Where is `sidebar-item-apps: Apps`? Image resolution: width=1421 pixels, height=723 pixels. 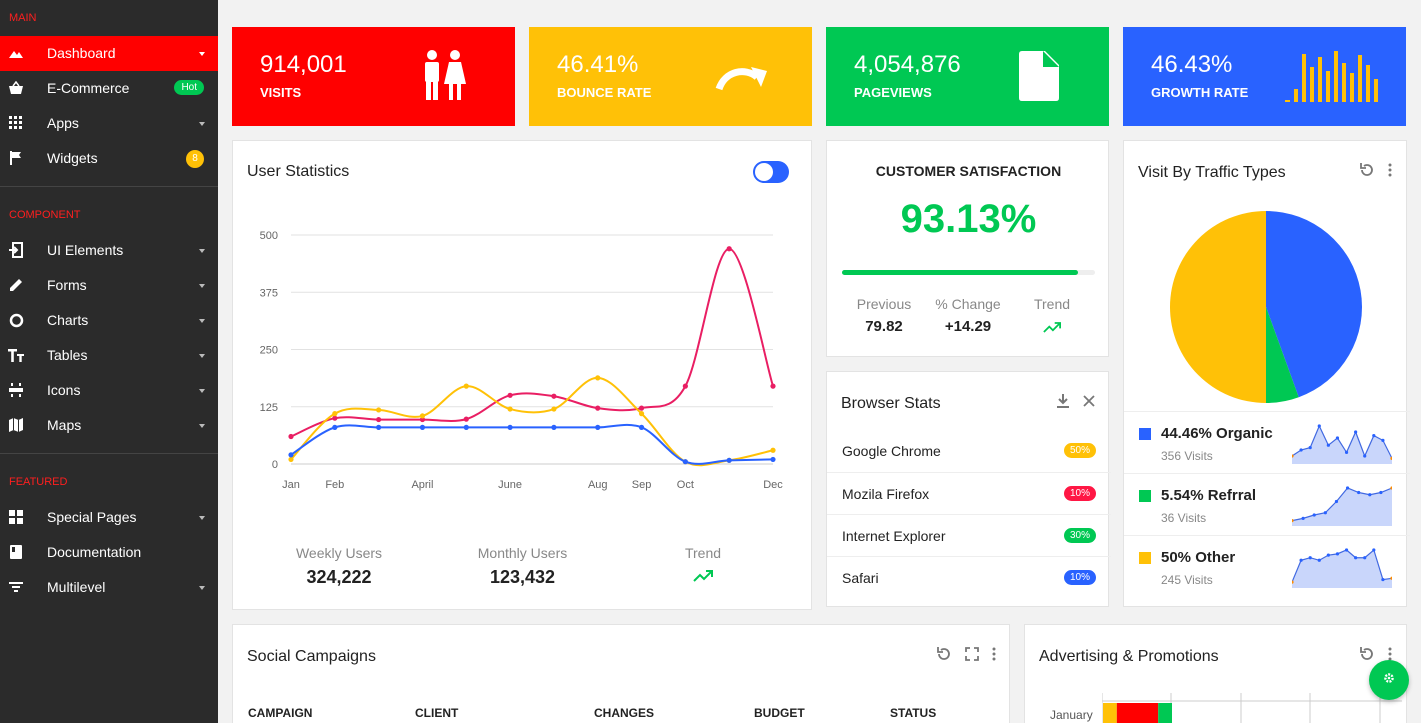 sidebar-item-apps: Apps is located at coordinates (109, 123).